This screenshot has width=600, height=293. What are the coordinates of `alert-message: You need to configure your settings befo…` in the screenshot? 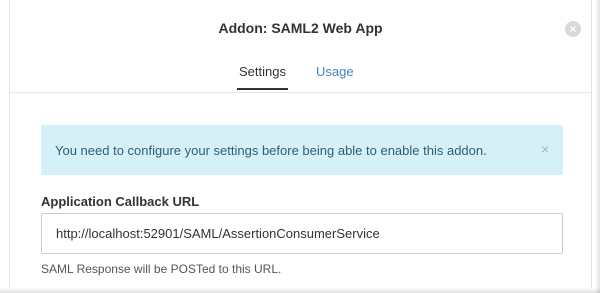 It's located at (271, 150).